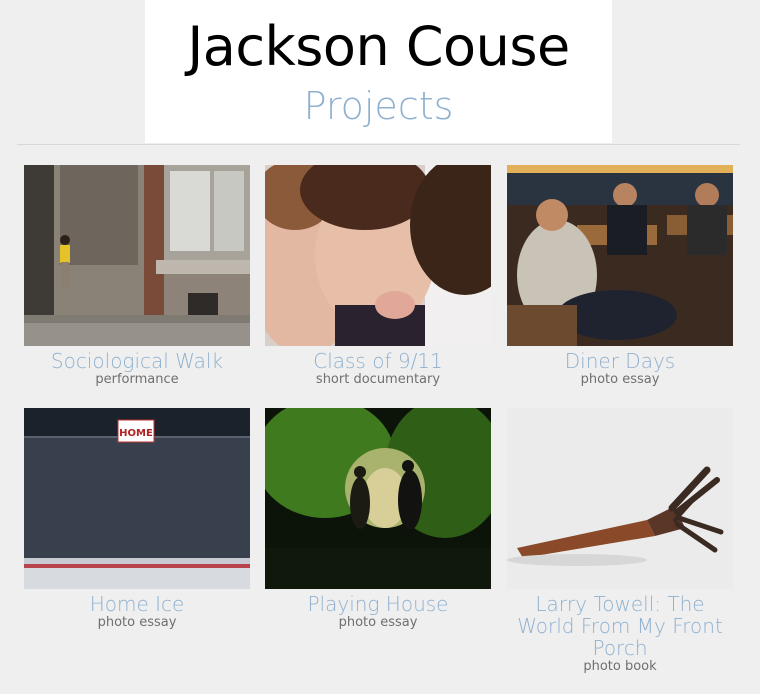 The height and width of the screenshot is (694, 760). What do you see at coordinates (137, 379) in the screenshot?
I see `project-category: performance` at bounding box center [137, 379].